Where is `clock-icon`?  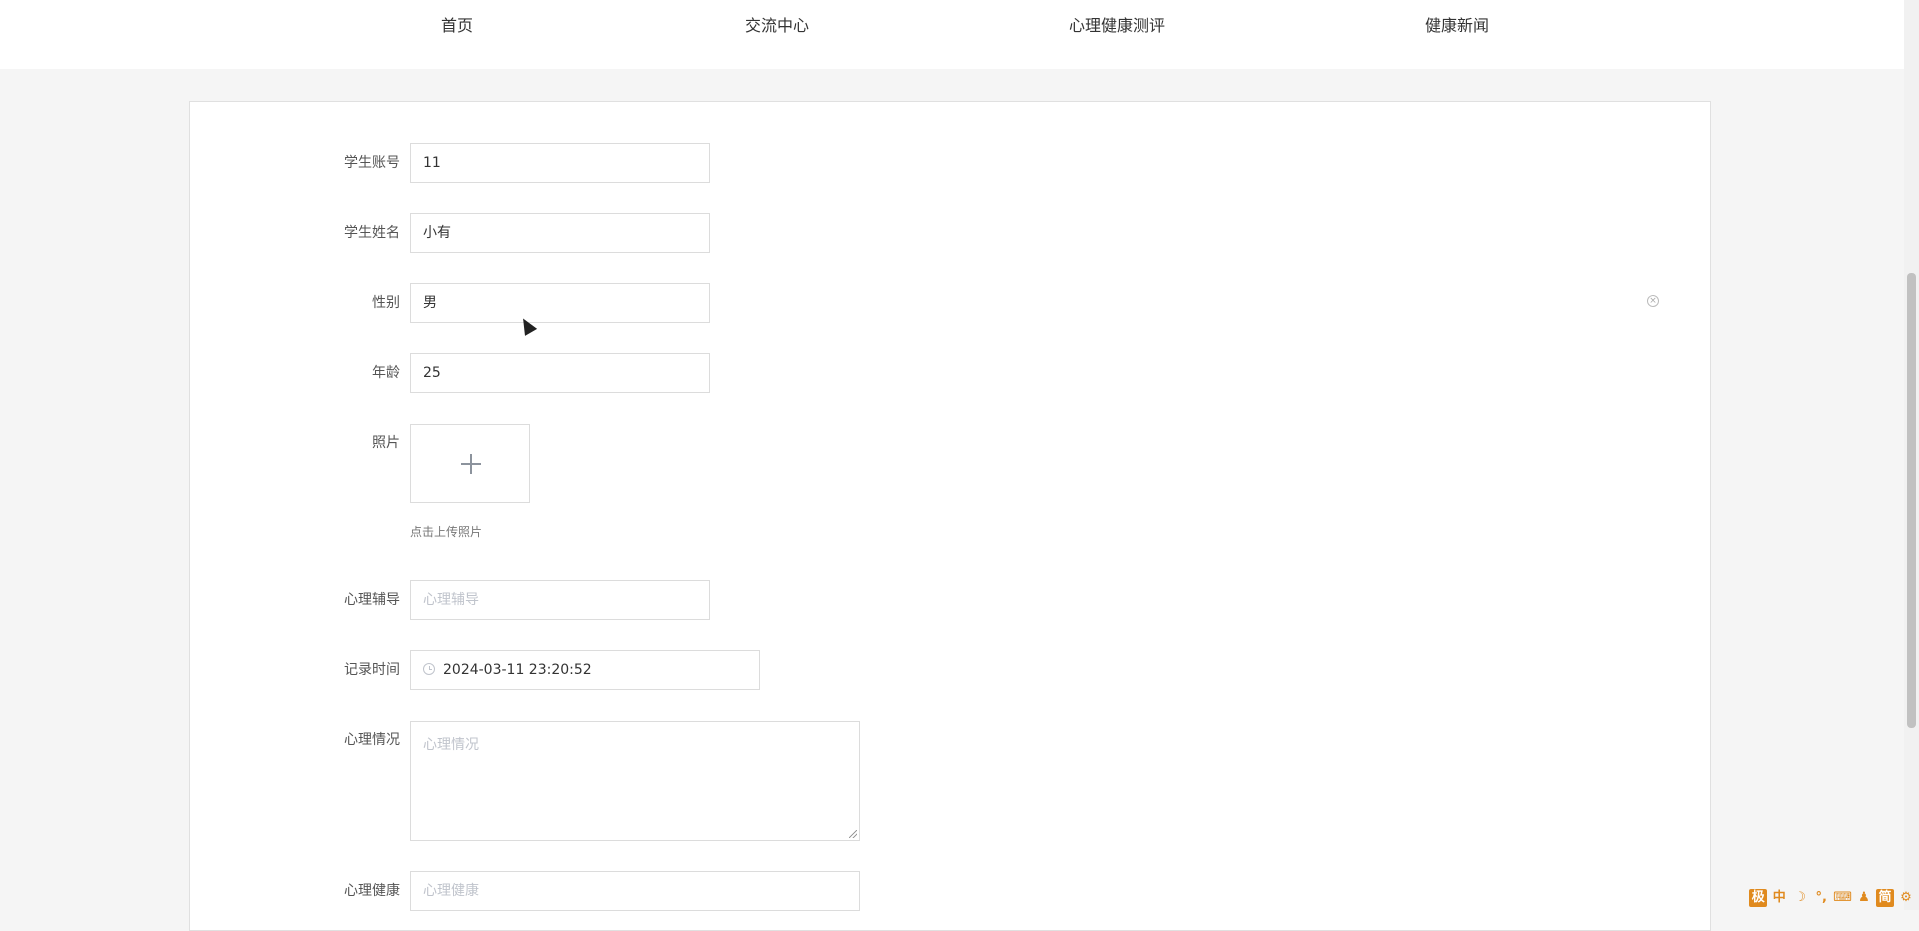
clock-icon is located at coordinates (429, 669).